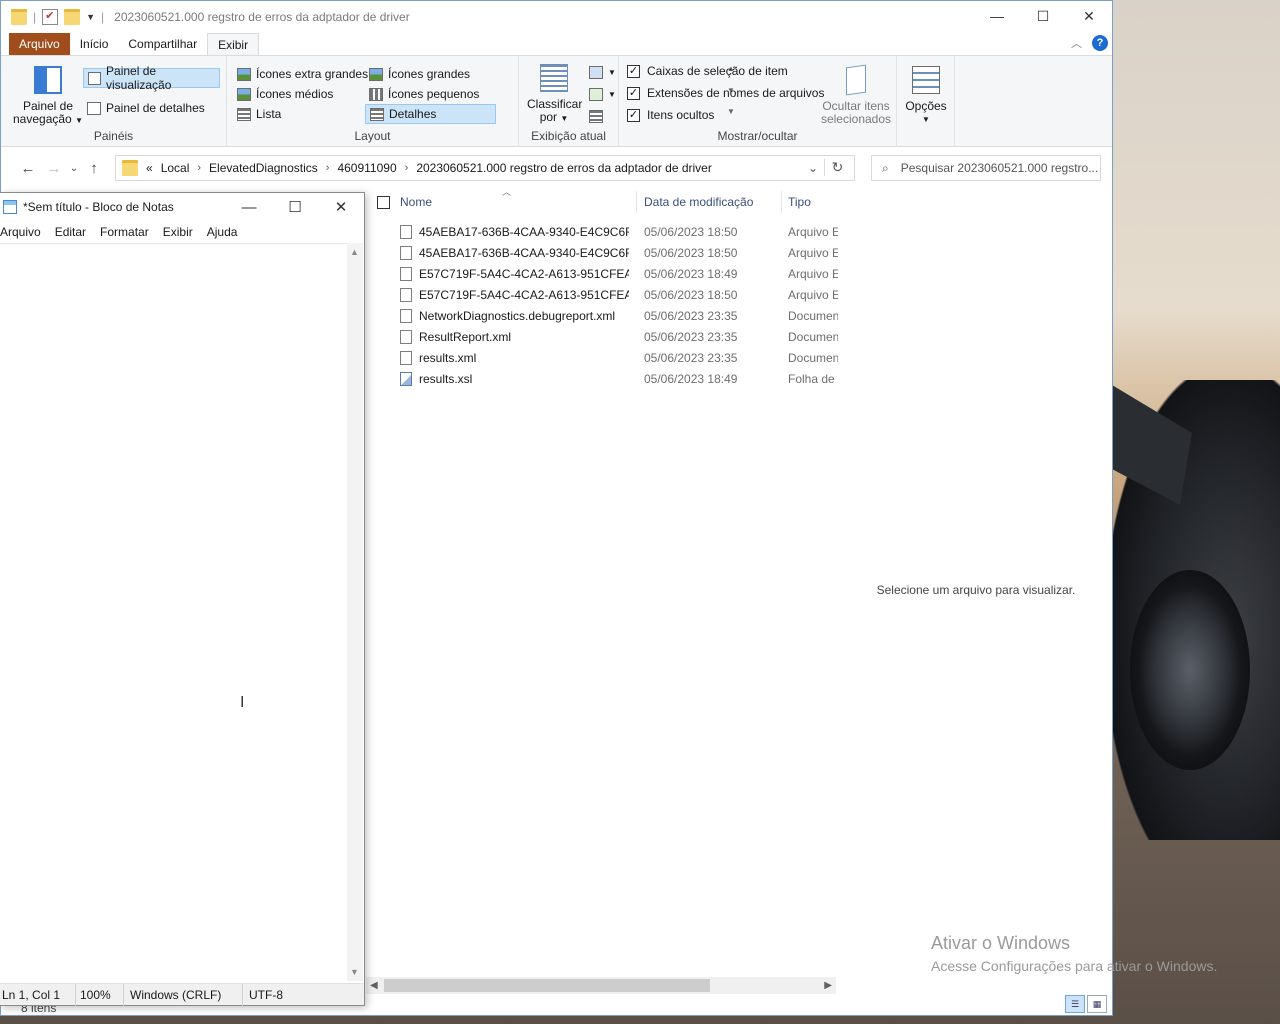  Describe the element at coordinates (596, 116) in the screenshot. I see `size-columns-button` at that location.